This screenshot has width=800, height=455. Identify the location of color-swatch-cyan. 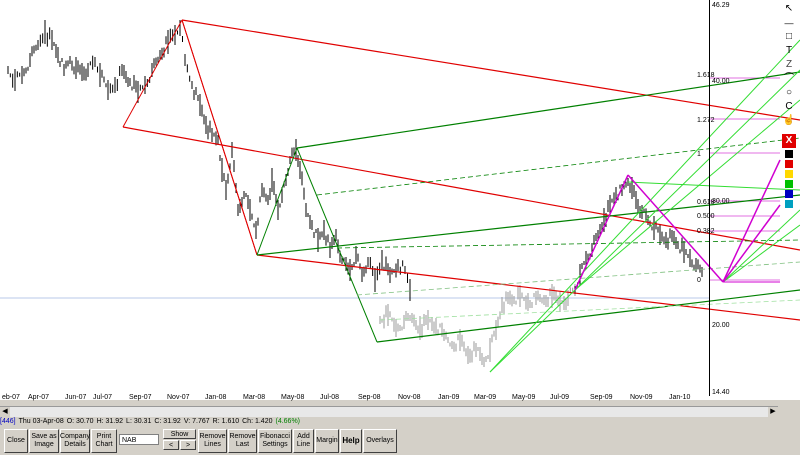
(789, 204).